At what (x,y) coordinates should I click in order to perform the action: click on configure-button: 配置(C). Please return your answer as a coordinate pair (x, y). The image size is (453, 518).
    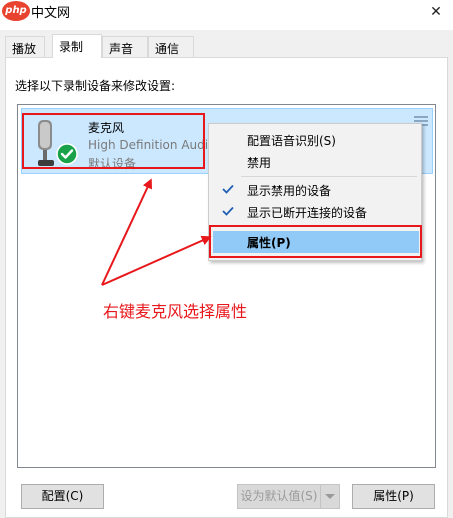
    Looking at the image, I should click on (62, 496).